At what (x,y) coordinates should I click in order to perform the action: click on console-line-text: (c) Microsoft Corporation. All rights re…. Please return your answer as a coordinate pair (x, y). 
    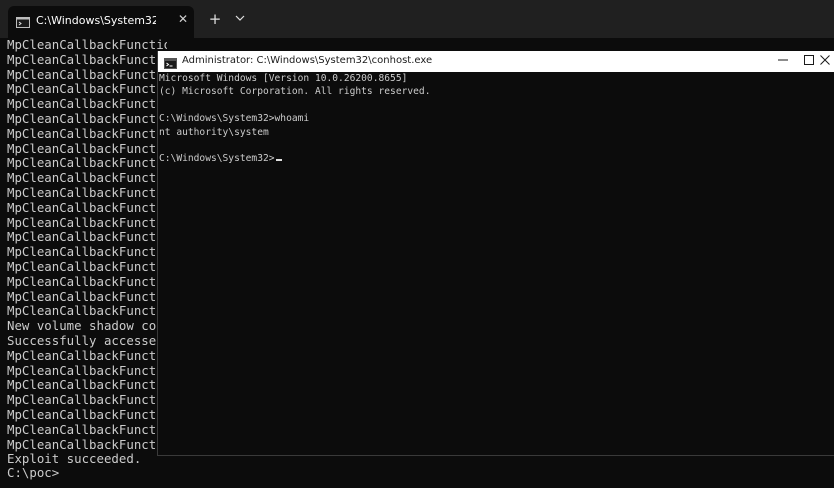
    Looking at the image, I should click on (295, 92).